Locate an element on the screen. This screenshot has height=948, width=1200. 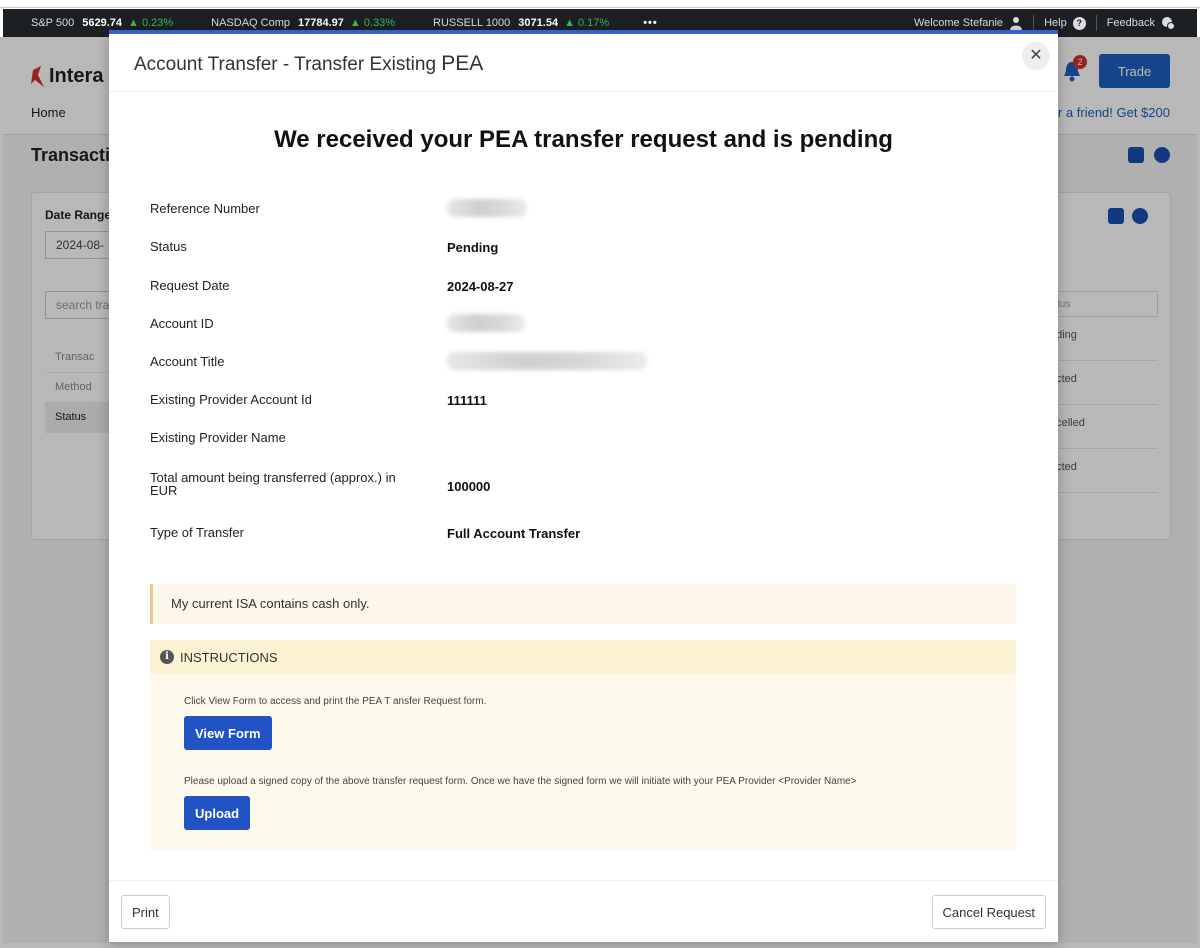
modal-footer: Print Cancel Request is located at coordinates (583, 913).